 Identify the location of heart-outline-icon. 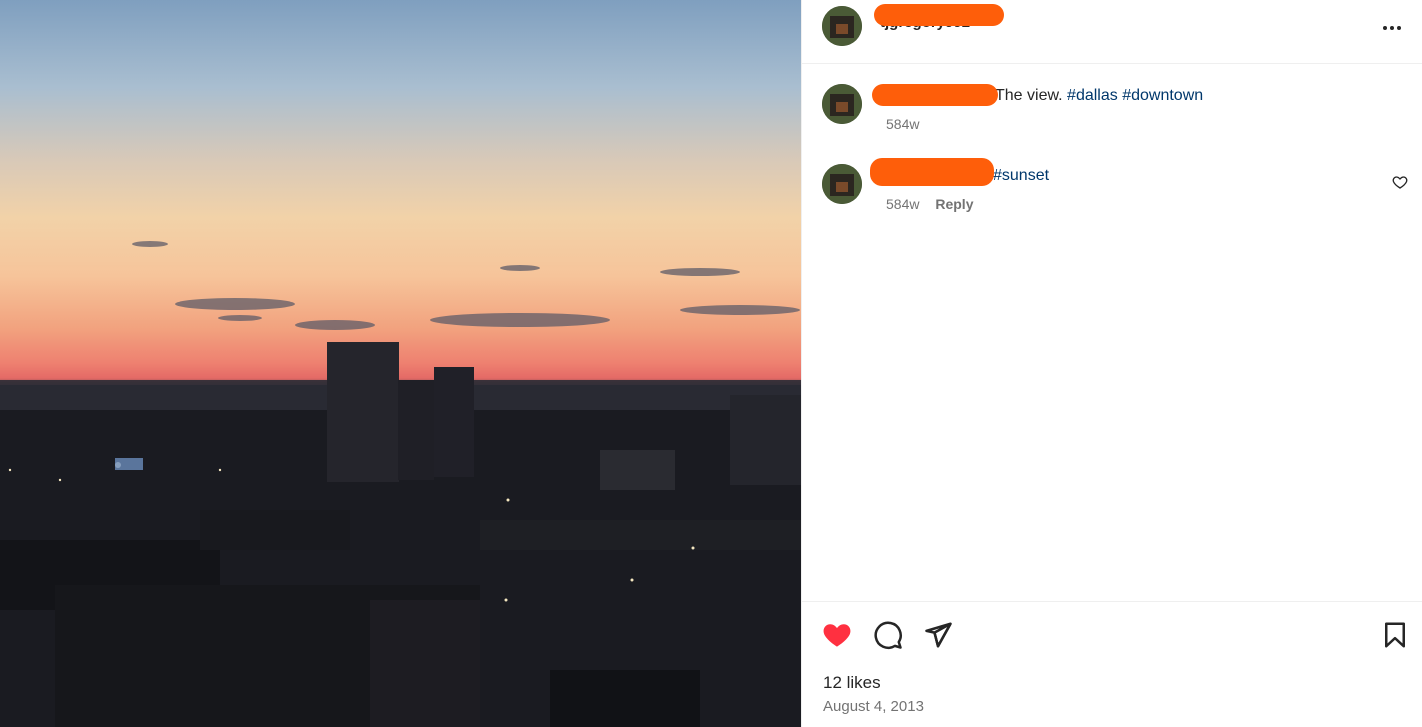
(1400, 182).